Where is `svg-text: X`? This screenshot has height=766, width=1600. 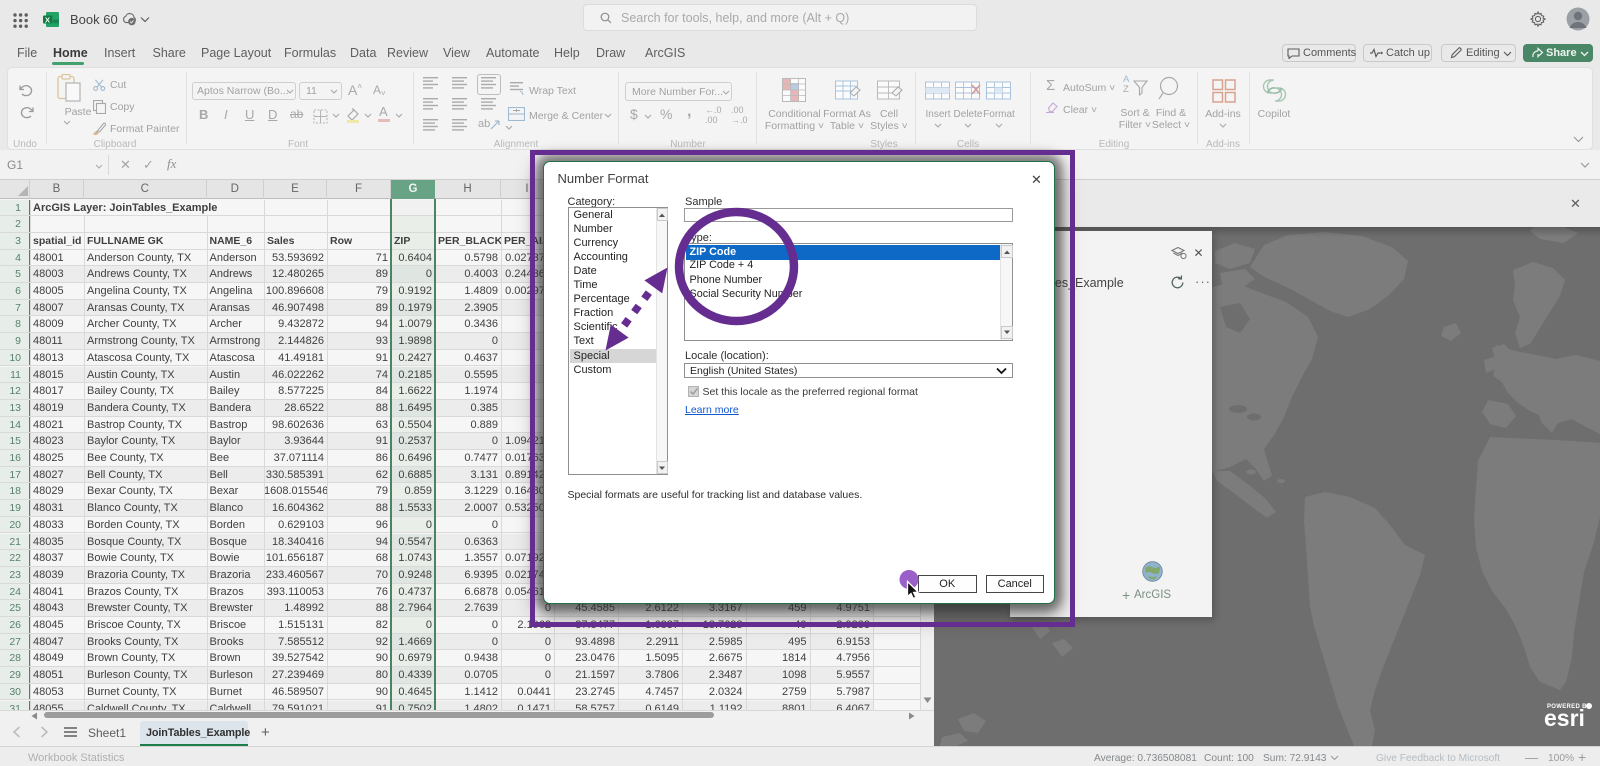 svg-text: X is located at coordinates (47, 19).